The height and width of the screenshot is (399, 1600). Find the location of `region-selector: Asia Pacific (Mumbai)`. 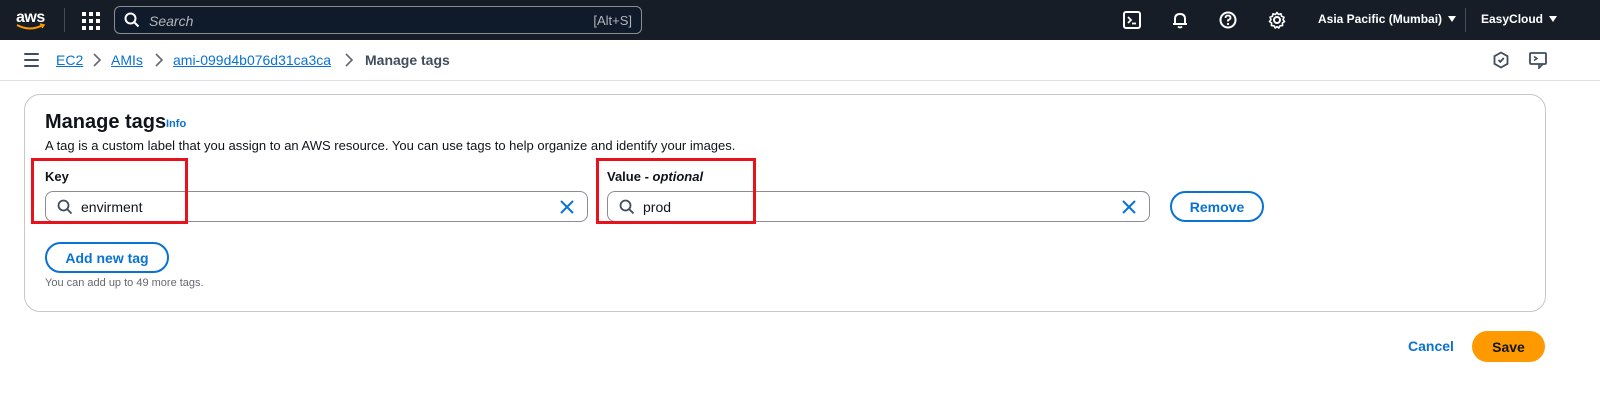

region-selector: Asia Pacific (Mumbai) is located at coordinates (1387, 19).